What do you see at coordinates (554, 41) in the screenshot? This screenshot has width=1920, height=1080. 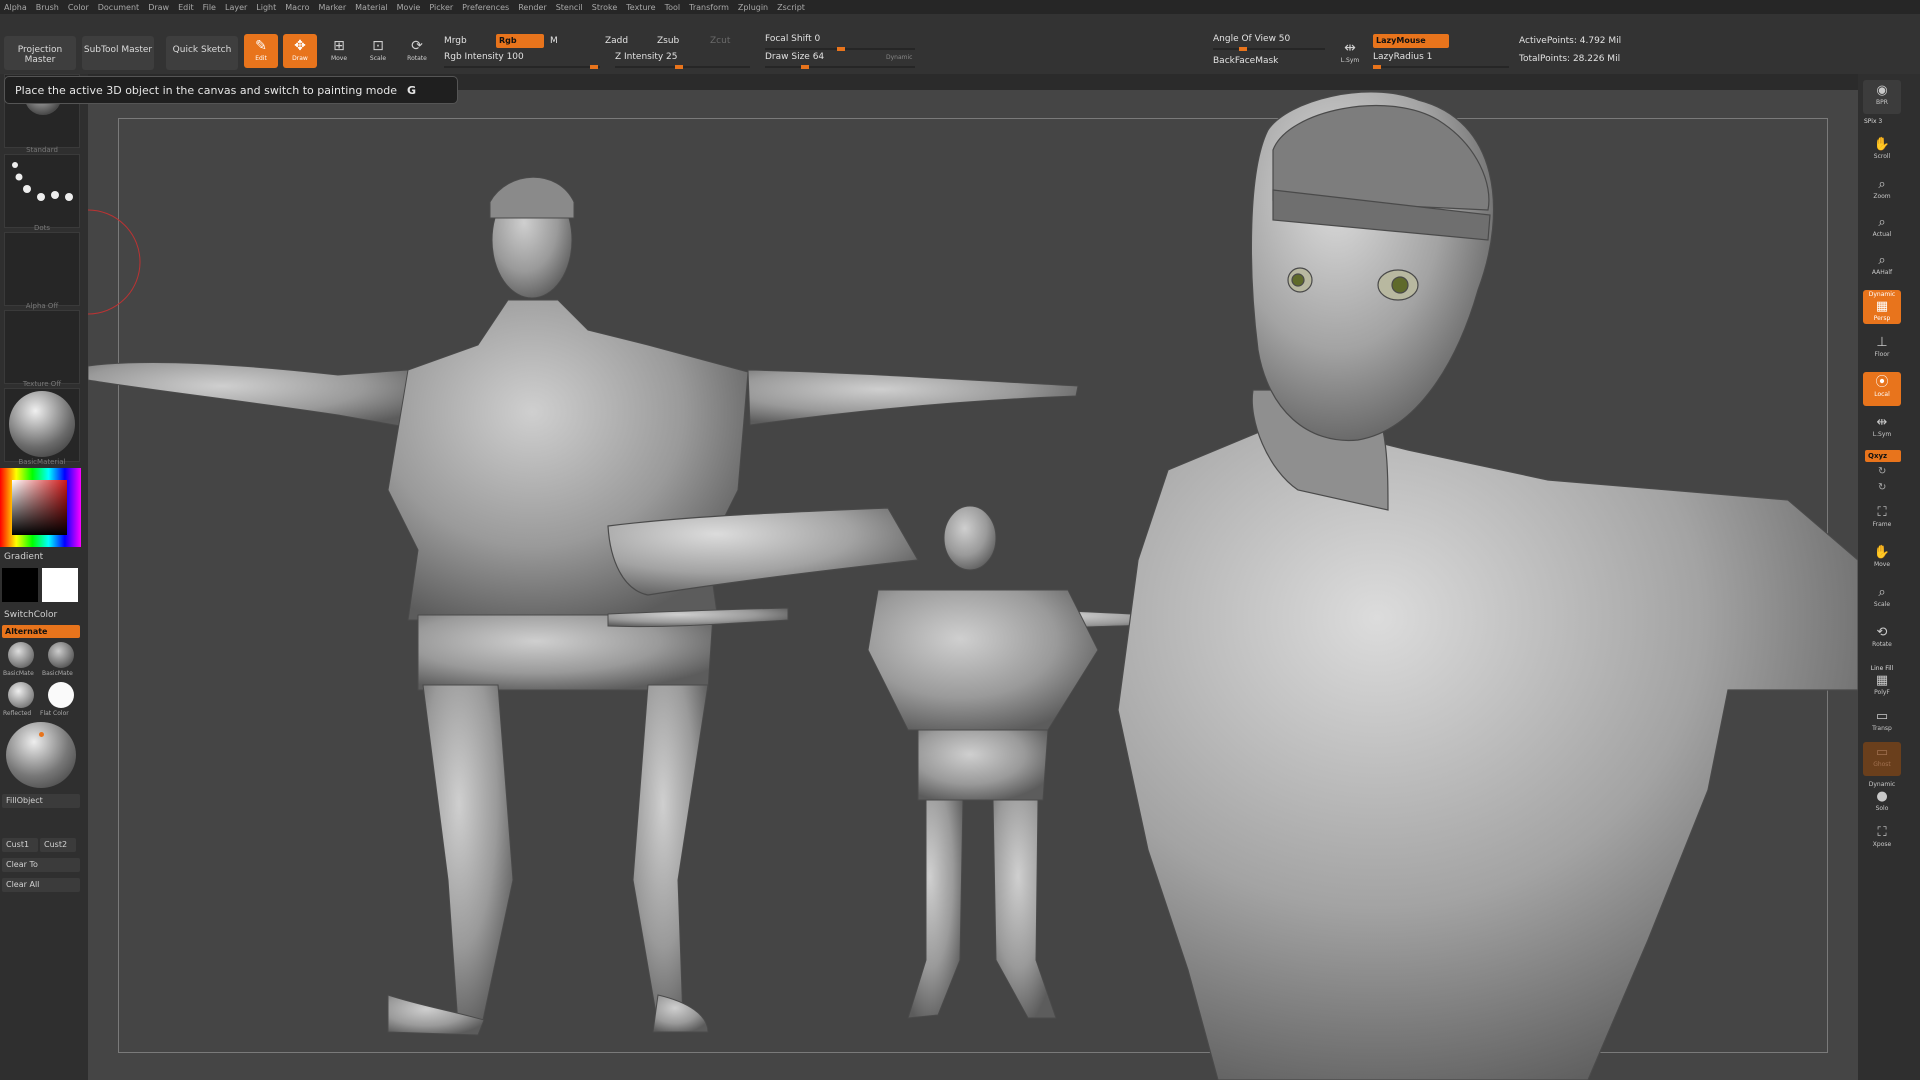 I see `m-button: M` at bounding box center [554, 41].